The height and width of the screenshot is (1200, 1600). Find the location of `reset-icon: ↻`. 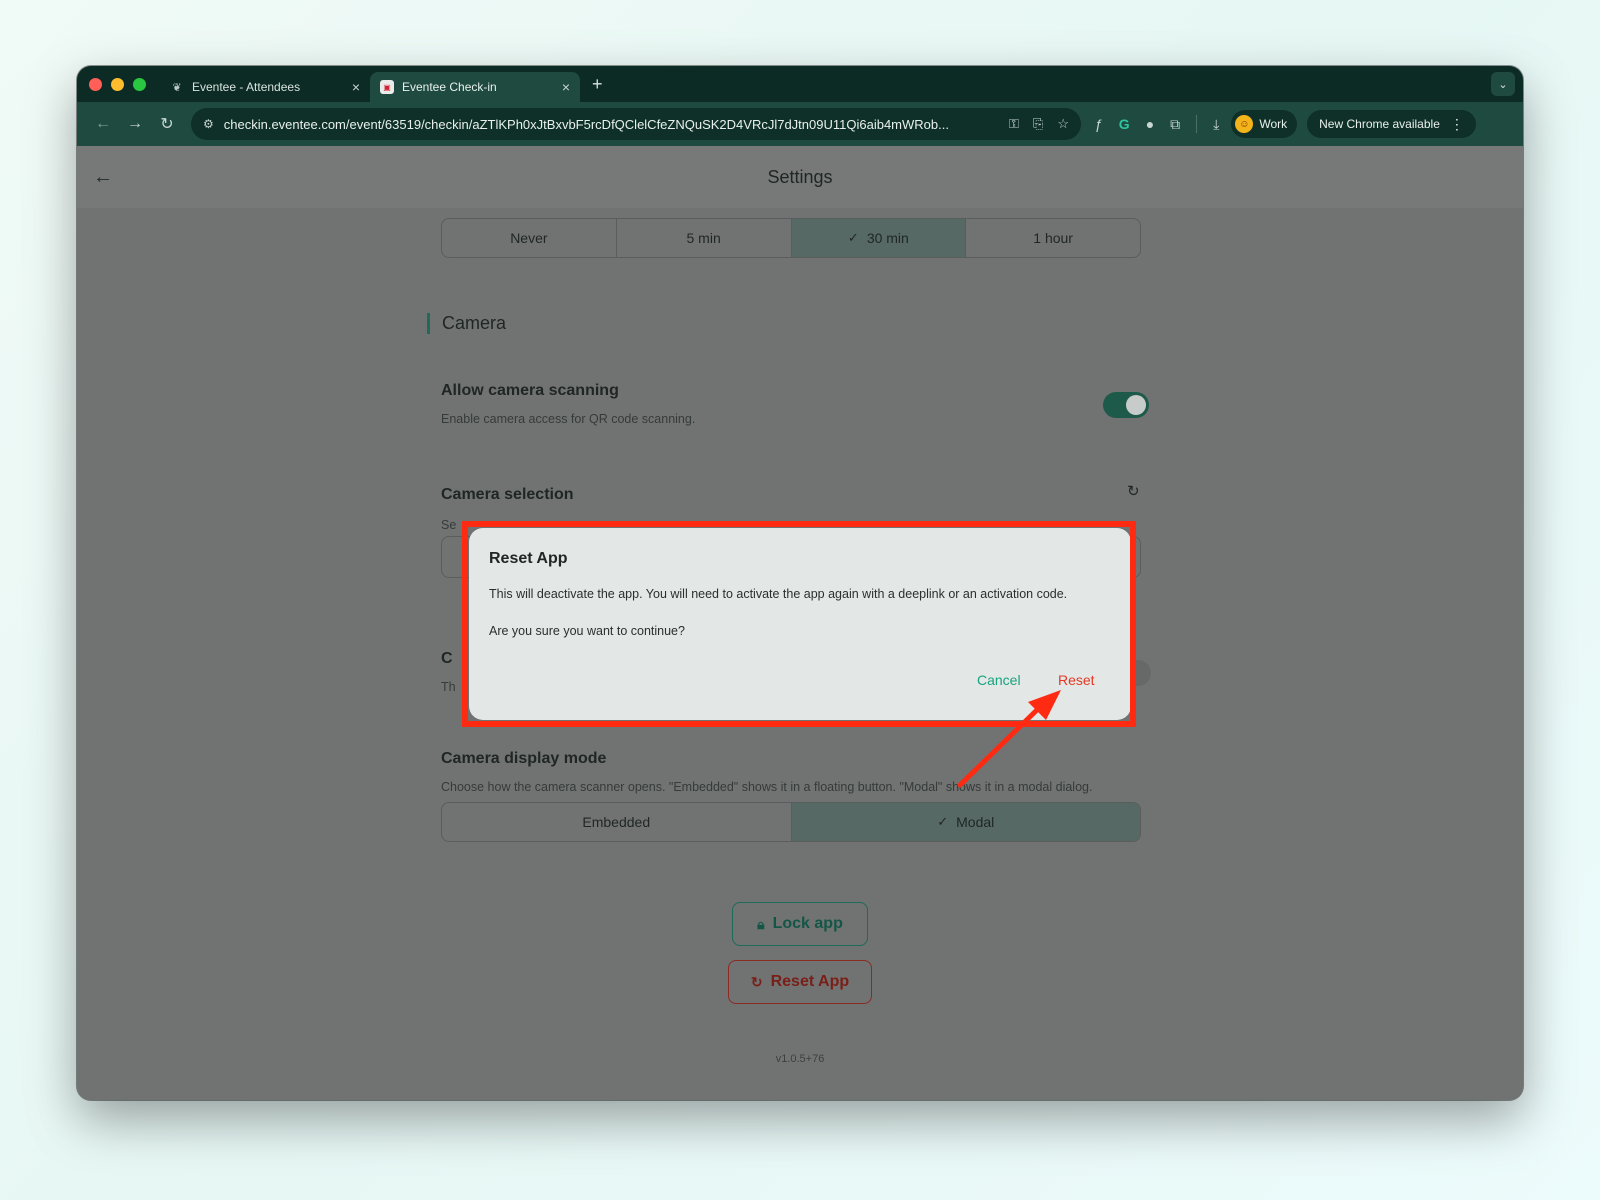

reset-icon: ↻ is located at coordinates (756, 981).